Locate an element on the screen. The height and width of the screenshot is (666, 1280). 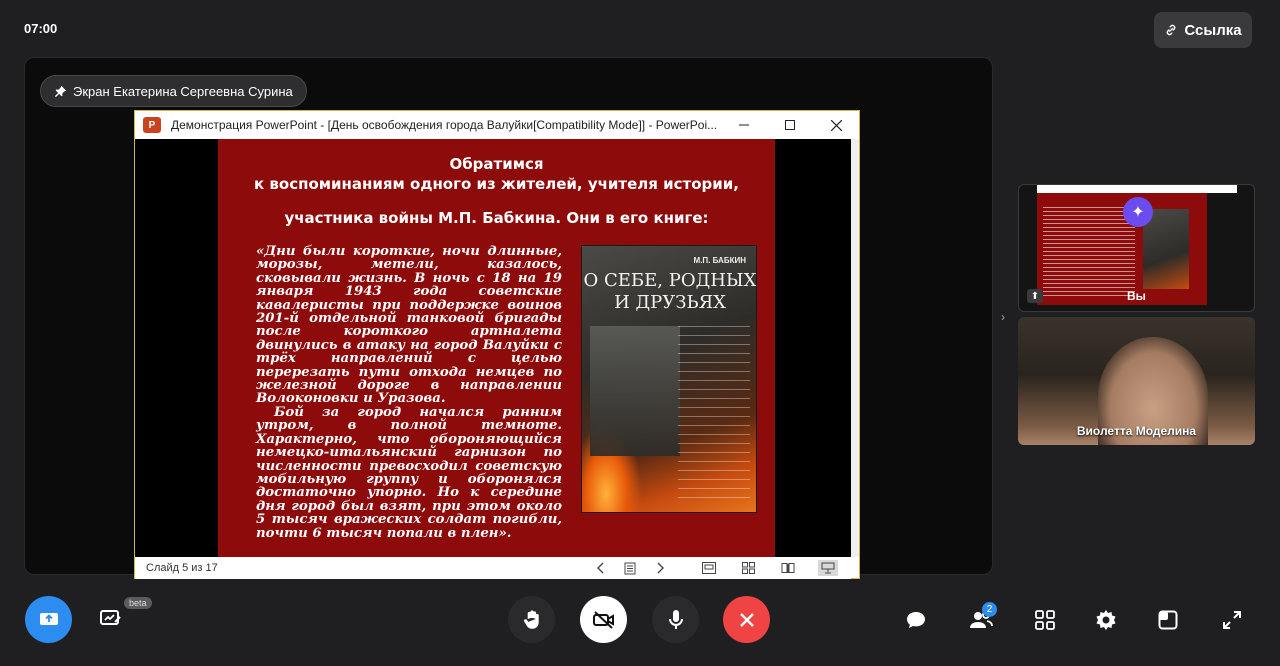
slide-sorter-button is located at coordinates (748, 568).